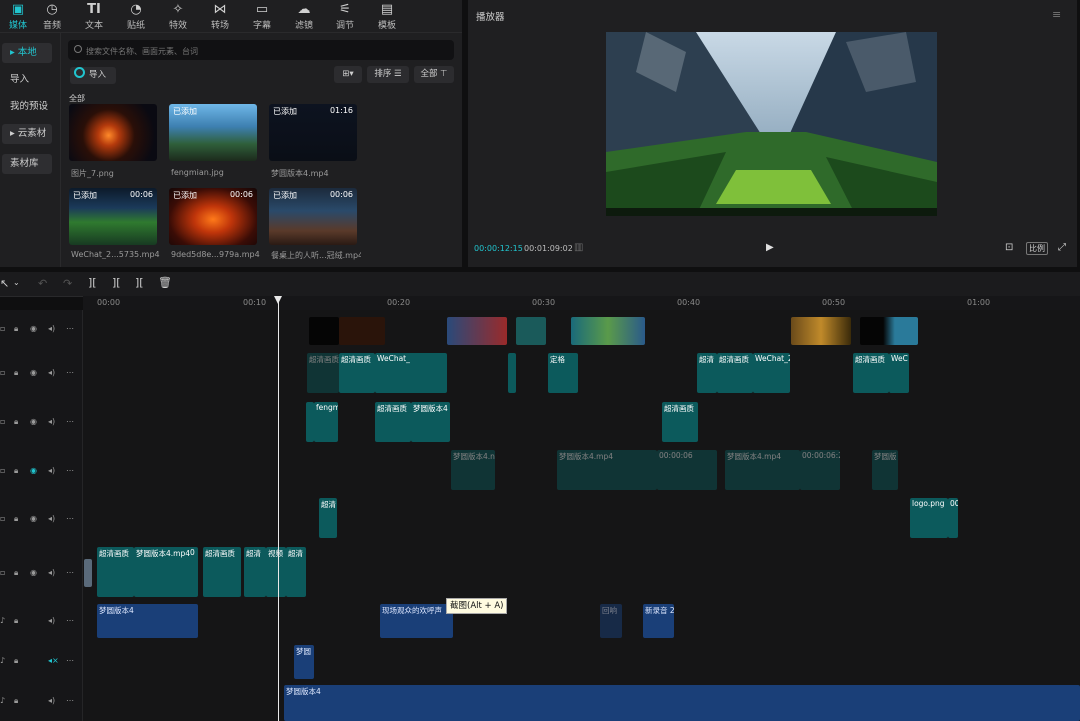  Describe the element at coordinates (348, 74) in the screenshot. I see `view-toggle-button: ⊞▾` at that location.